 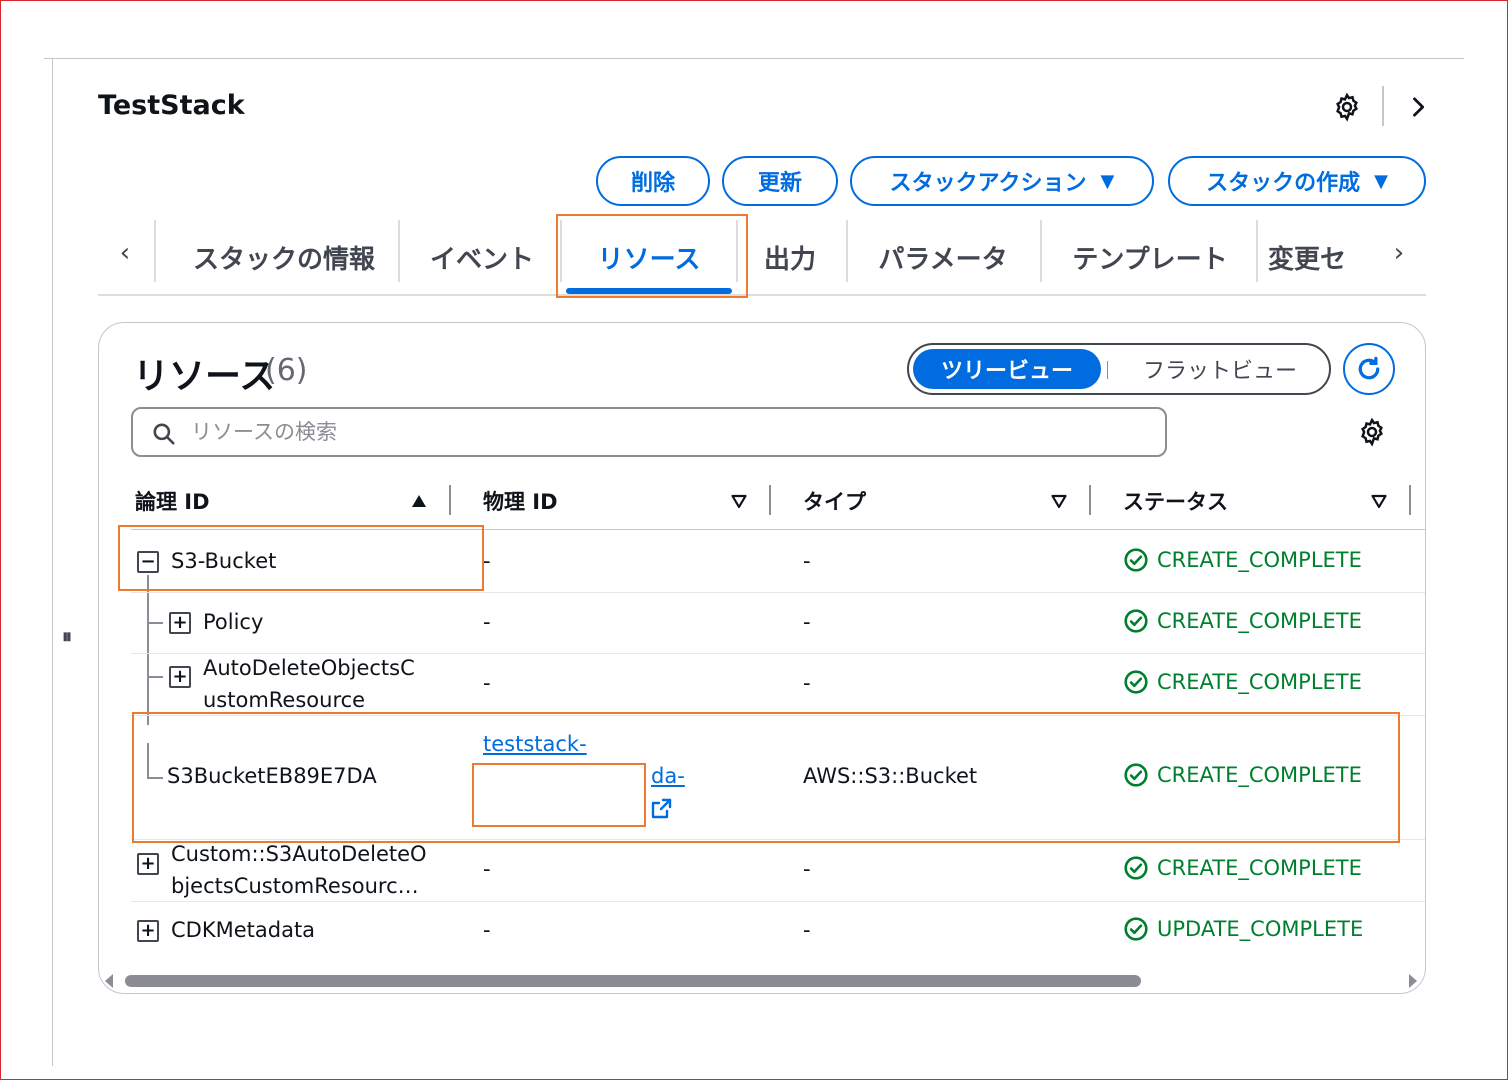 What do you see at coordinates (125, 253) in the screenshot?
I see `tab-scroll-left-icon: ‹` at bounding box center [125, 253].